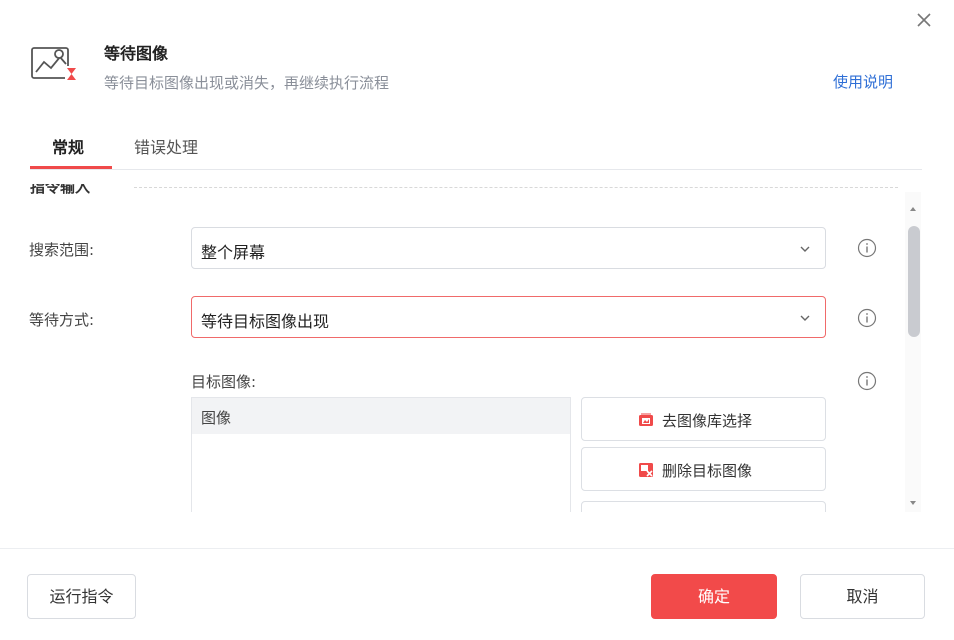 The width and height of the screenshot is (954, 640). What do you see at coordinates (707, 421) in the screenshot?
I see `select-from-library-label: 去图像库选择` at bounding box center [707, 421].